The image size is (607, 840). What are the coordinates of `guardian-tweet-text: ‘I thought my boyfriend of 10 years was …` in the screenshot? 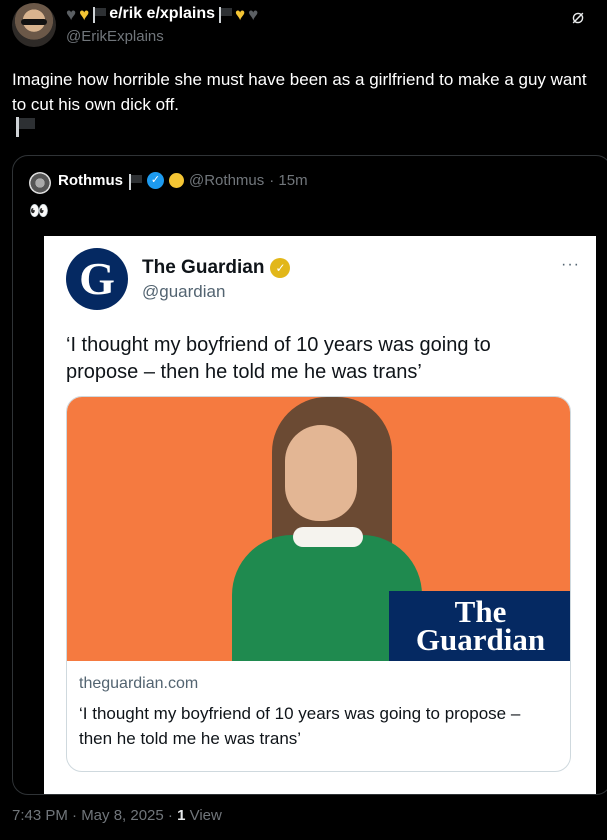 It's located at (278, 358).